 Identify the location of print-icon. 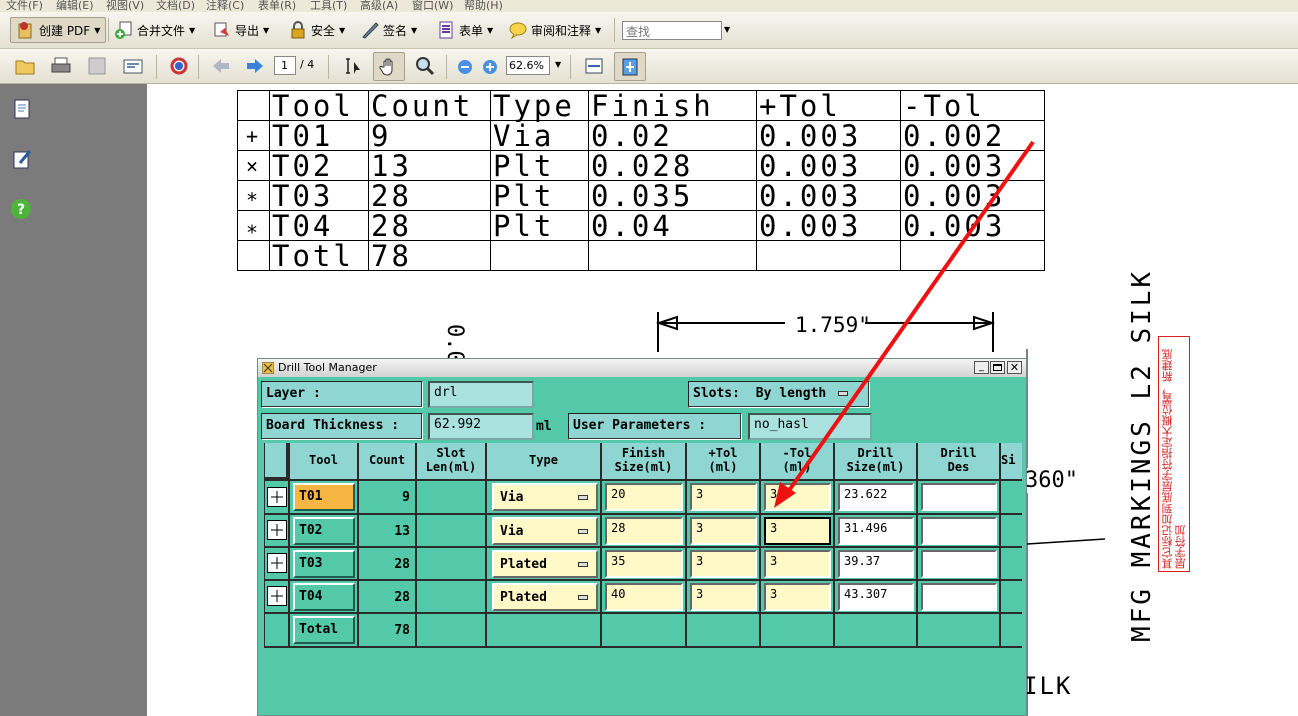
(61, 66).